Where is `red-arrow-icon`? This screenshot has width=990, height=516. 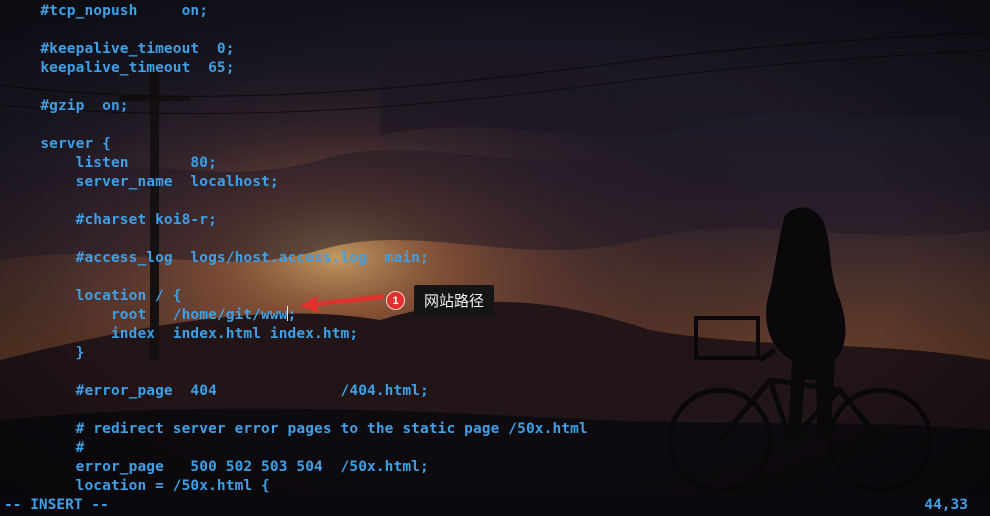 red-arrow-icon is located at coordinates (342, 303).